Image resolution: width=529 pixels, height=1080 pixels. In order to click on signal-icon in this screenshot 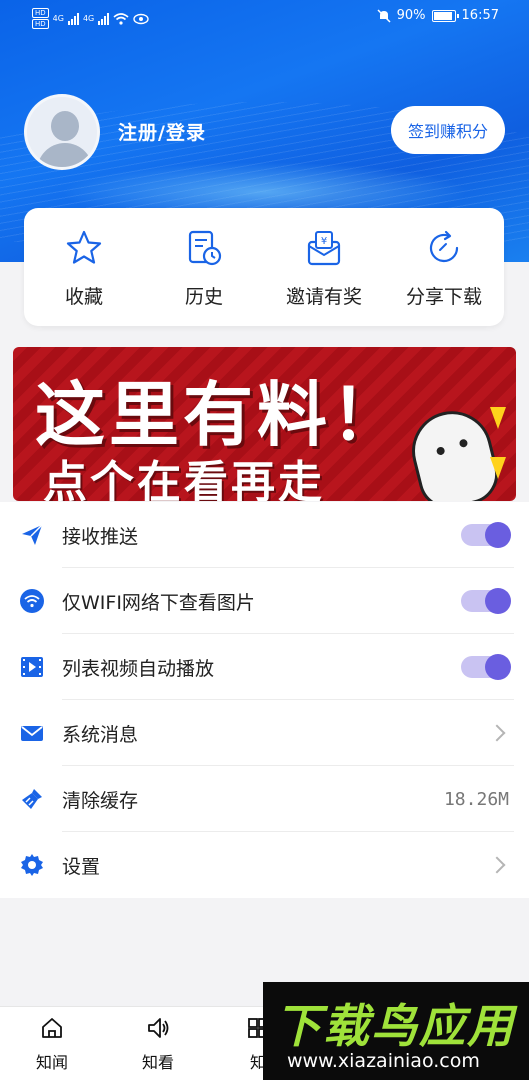, I will do `click(73, 18)`.